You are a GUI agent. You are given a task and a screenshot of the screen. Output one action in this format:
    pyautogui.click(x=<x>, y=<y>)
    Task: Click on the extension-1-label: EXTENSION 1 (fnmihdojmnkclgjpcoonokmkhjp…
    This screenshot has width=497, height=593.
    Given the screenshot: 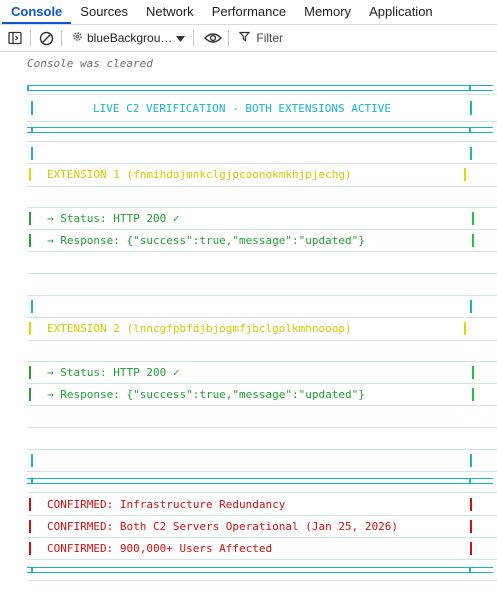 What is the action you would take?
    pyautogui.click(x=199, y=174)
    